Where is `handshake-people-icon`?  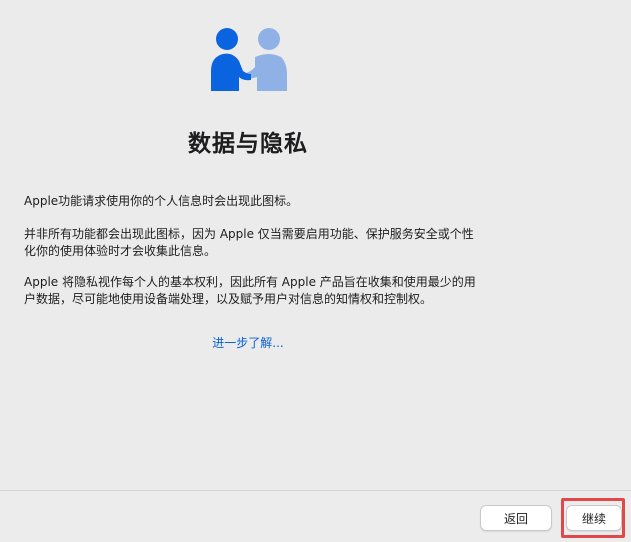
handshake-people-icon is located at coordinates (249, 59).